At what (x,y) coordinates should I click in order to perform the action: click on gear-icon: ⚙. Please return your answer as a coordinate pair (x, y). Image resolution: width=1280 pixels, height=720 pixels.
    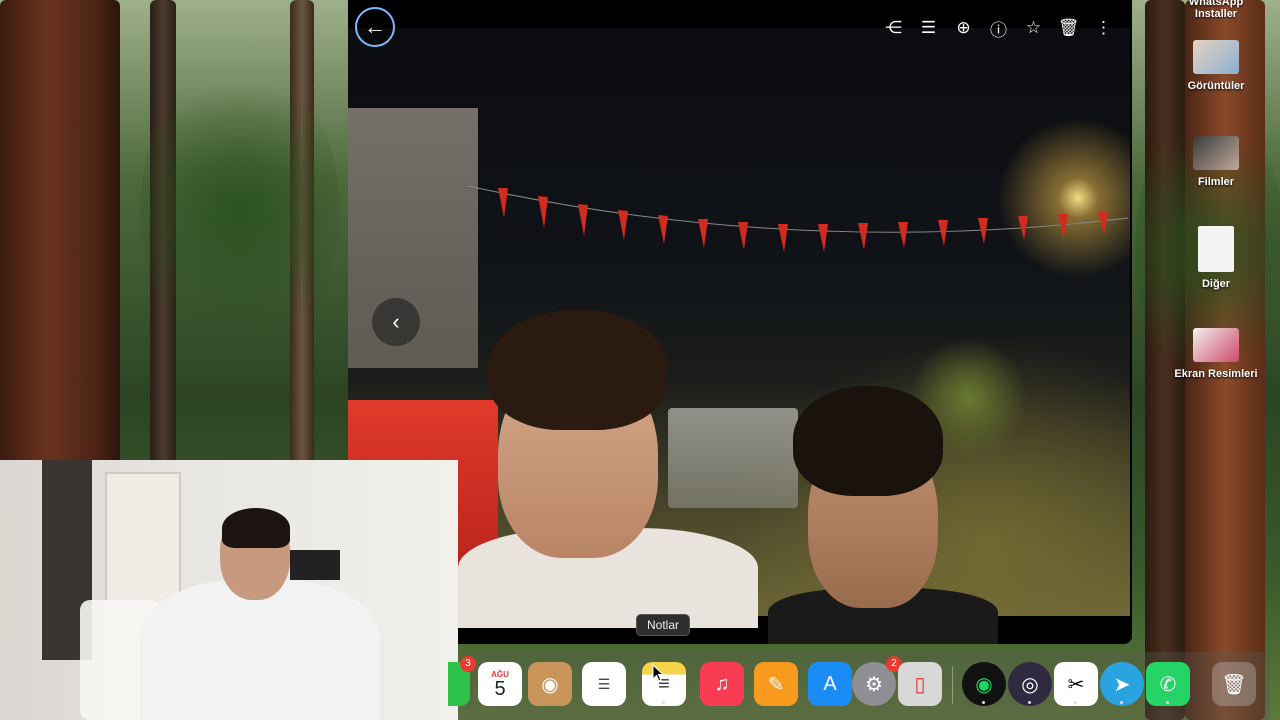
    Looking at the image, I should click on (874, 684).